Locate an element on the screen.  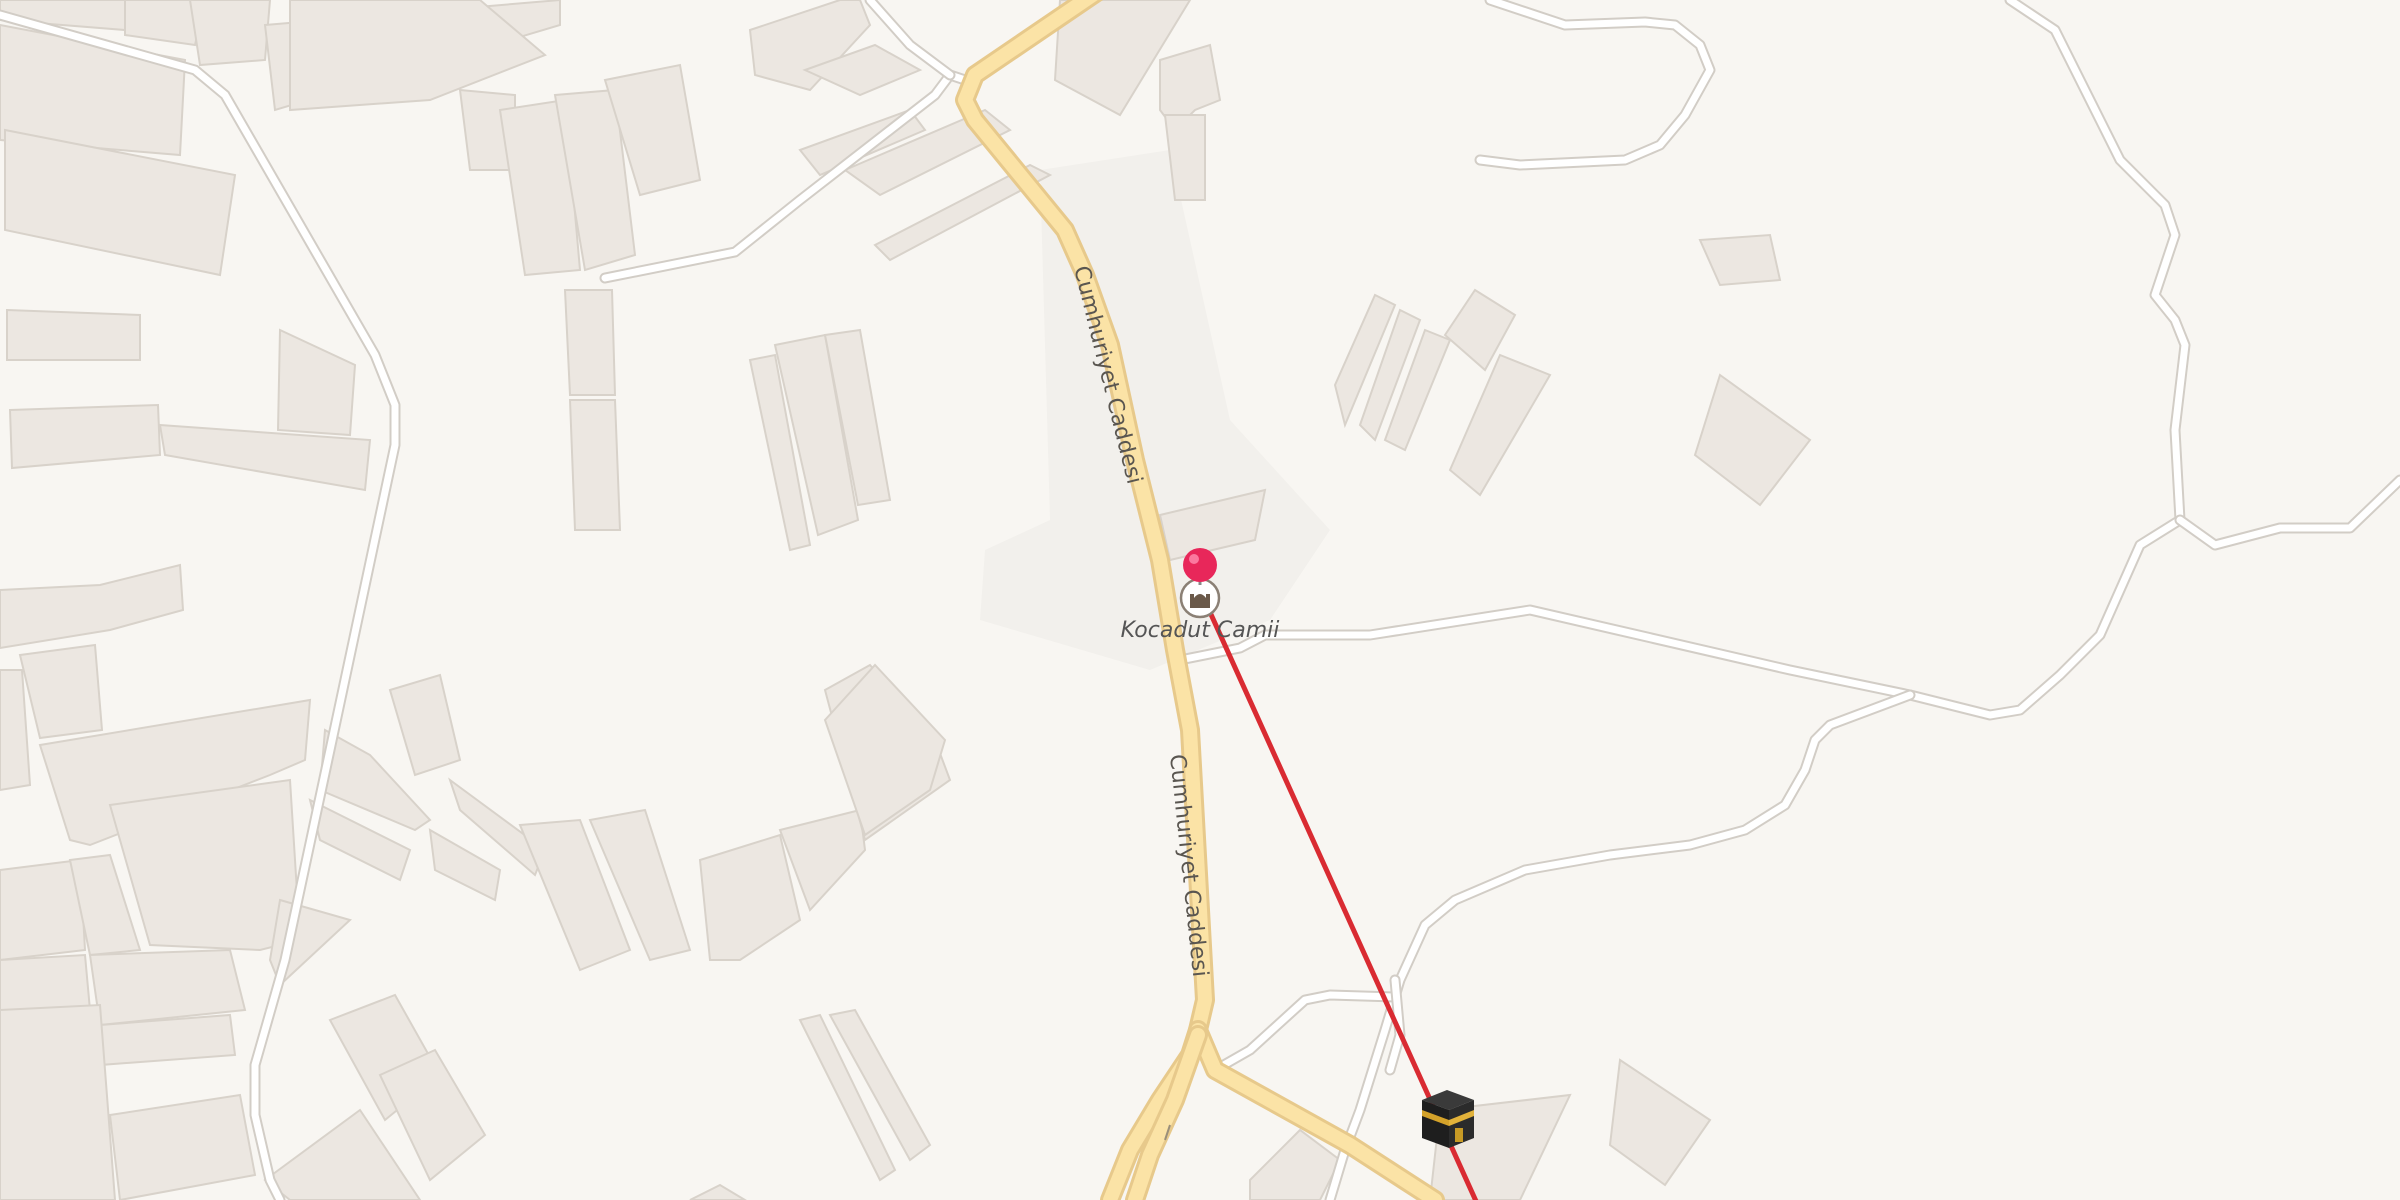
kaaba-icon is located at coordinates (1448, 1119).